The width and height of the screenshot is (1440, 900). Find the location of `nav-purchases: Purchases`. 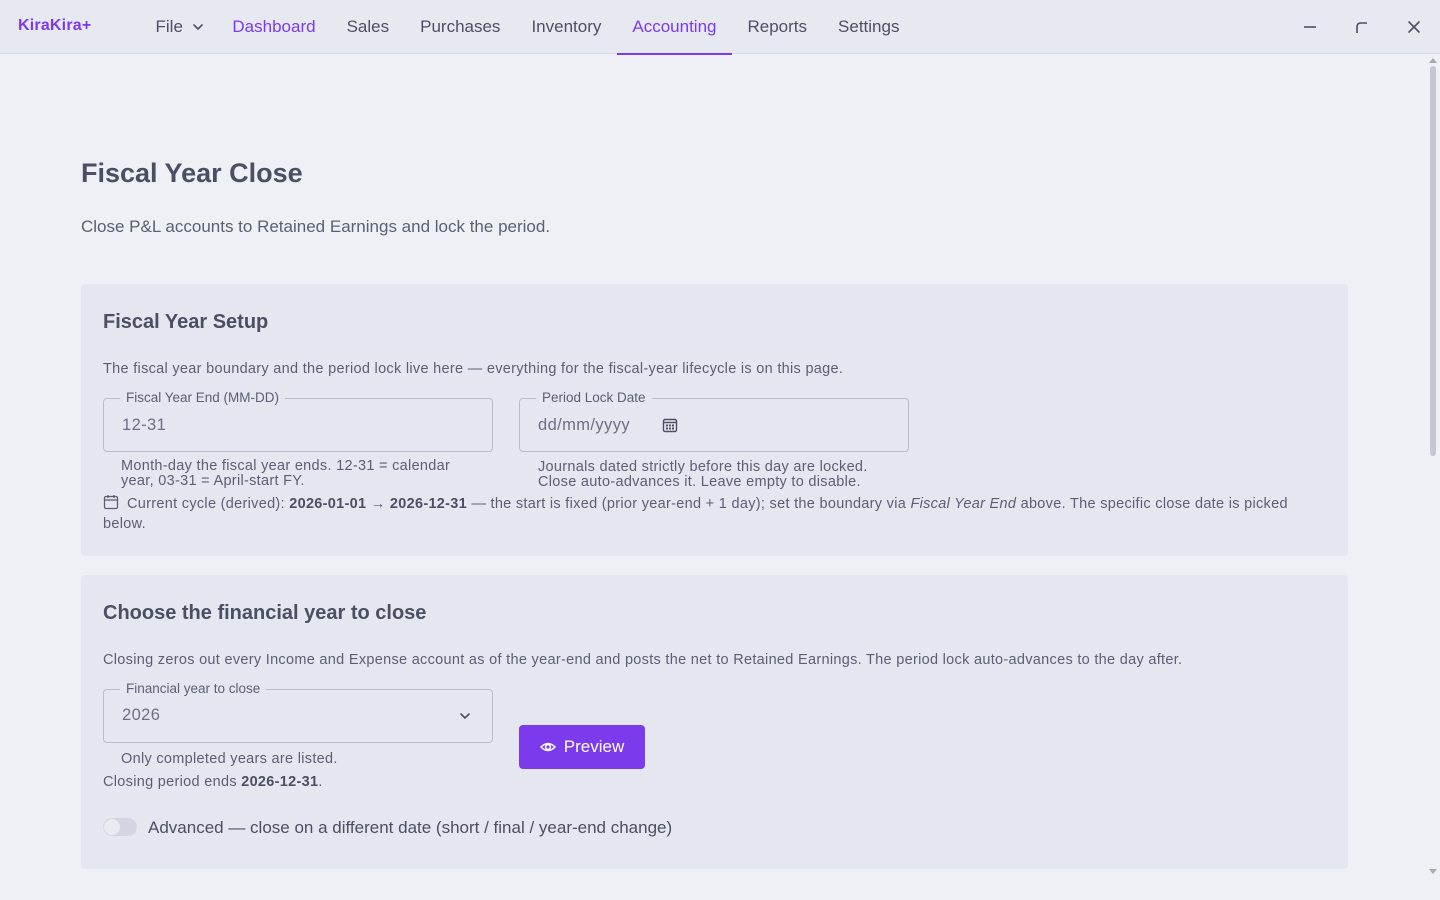

nav-purchases: Purchases is located at coordinates (460, 27).